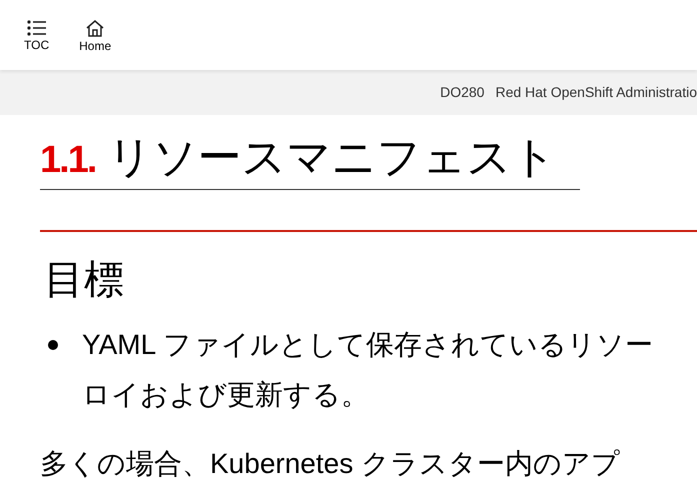 The height and width of the screenshot is (495, 697). I want to click on objective-text: YAML ファイルとして保存されているリソー, so click(367, 345).